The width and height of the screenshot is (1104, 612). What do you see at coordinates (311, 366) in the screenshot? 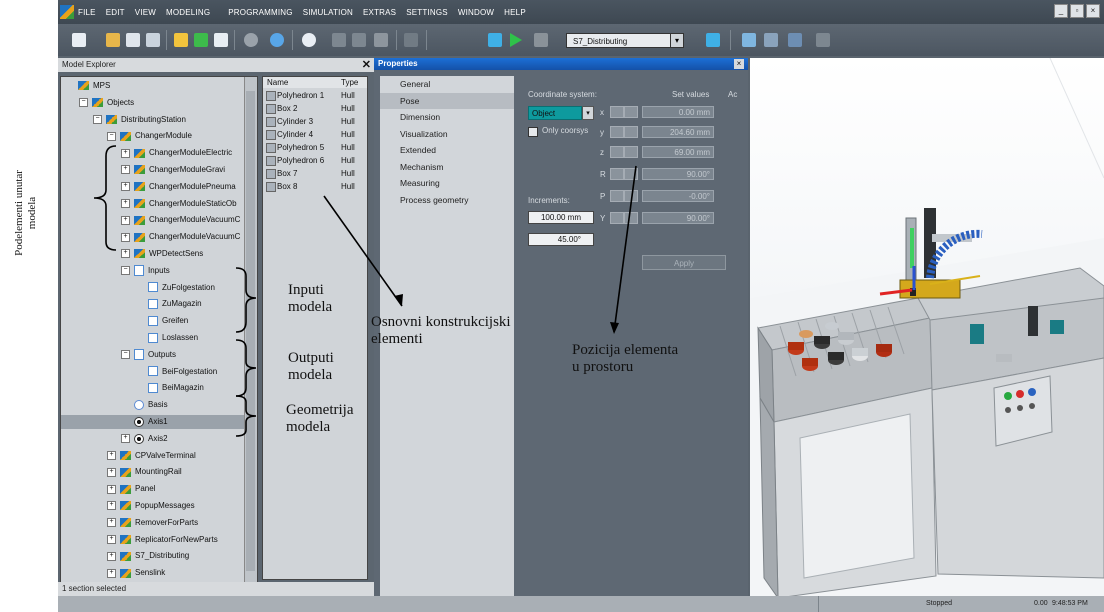
I see `annotation-outputs: Outputi modela` at bounding box center [311, 366].